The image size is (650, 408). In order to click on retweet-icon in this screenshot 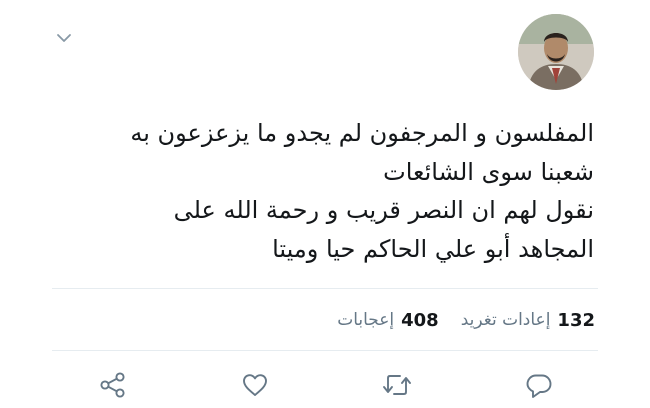, I will do `click(397, 385)`.